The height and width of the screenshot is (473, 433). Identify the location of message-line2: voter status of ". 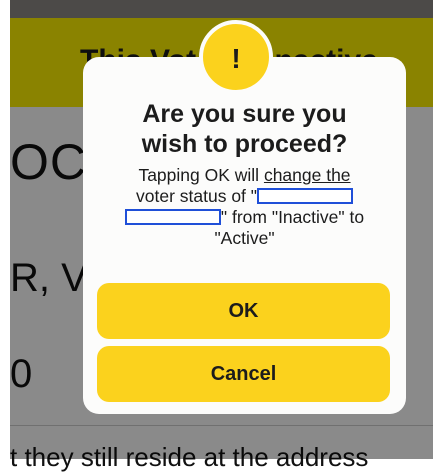
(244, 196).